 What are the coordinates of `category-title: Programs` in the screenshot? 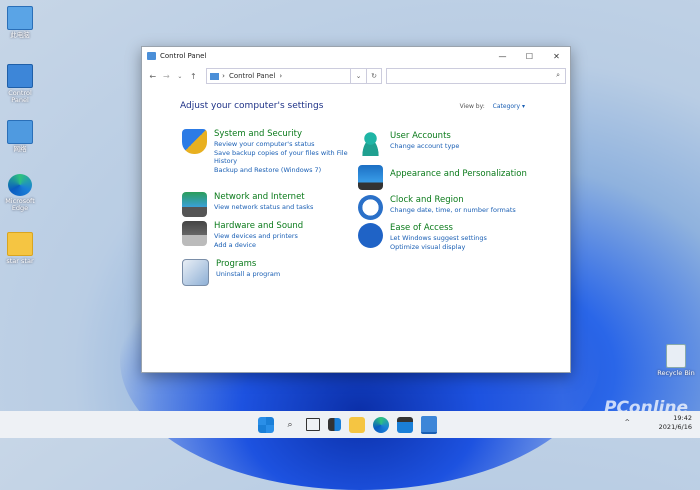 It's located at (248, 264).